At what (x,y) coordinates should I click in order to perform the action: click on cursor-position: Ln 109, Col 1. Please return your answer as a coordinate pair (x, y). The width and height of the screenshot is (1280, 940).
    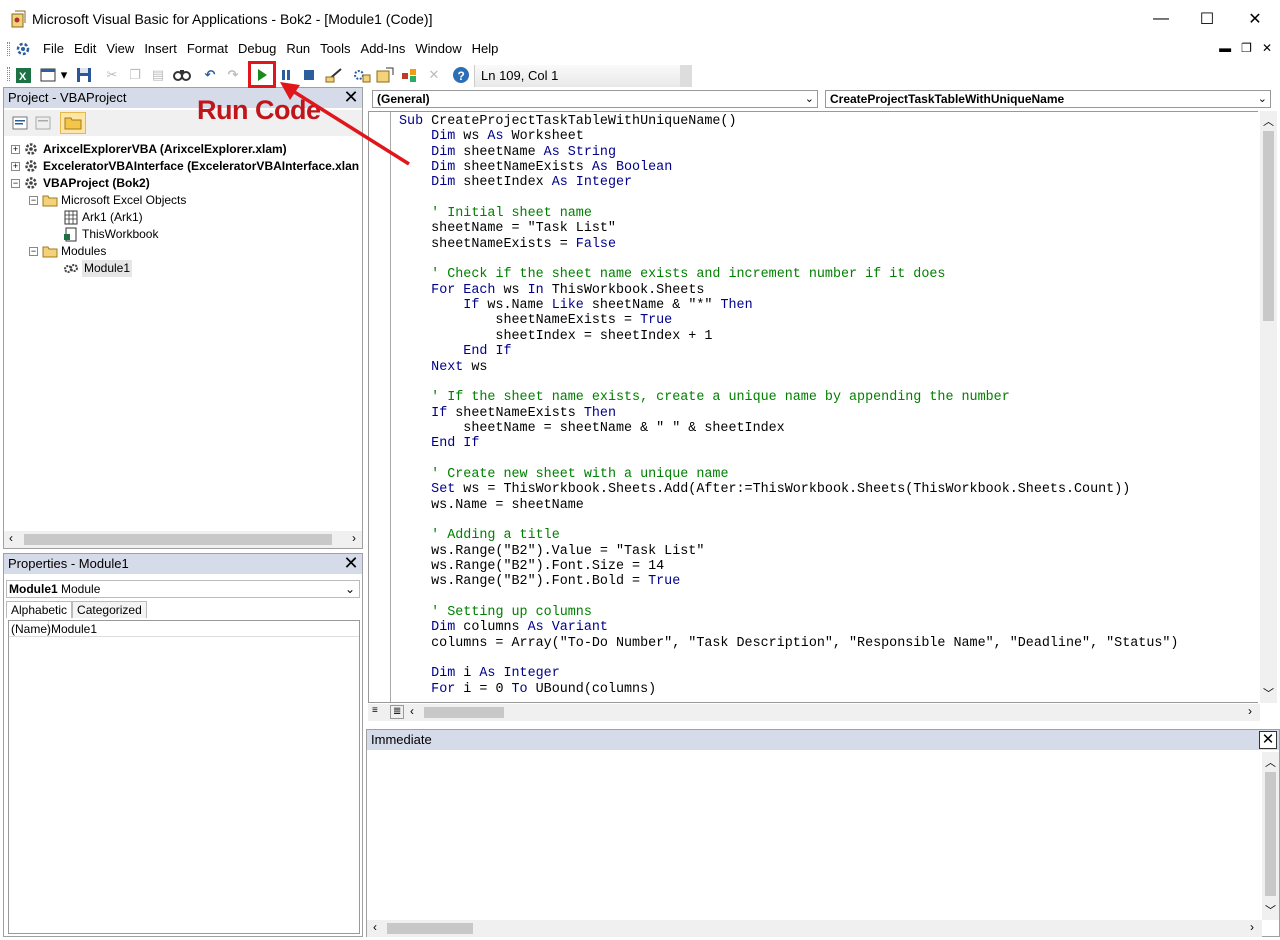
    Looking at the image, I should click on (579, 76).